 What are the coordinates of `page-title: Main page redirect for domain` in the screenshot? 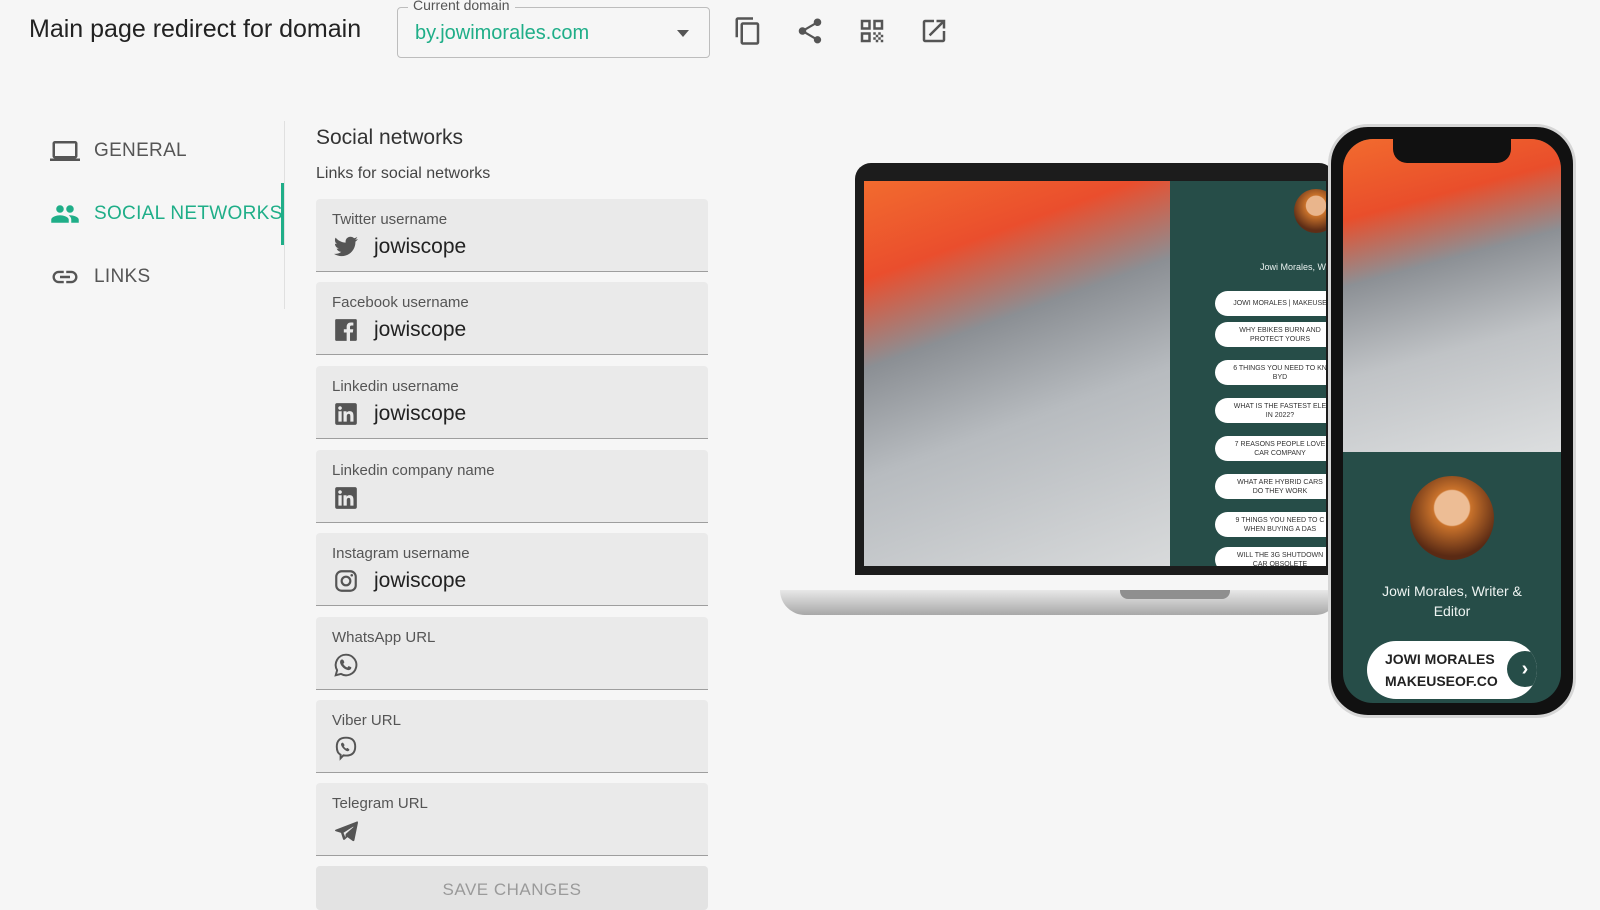 It's located at (195, 29).